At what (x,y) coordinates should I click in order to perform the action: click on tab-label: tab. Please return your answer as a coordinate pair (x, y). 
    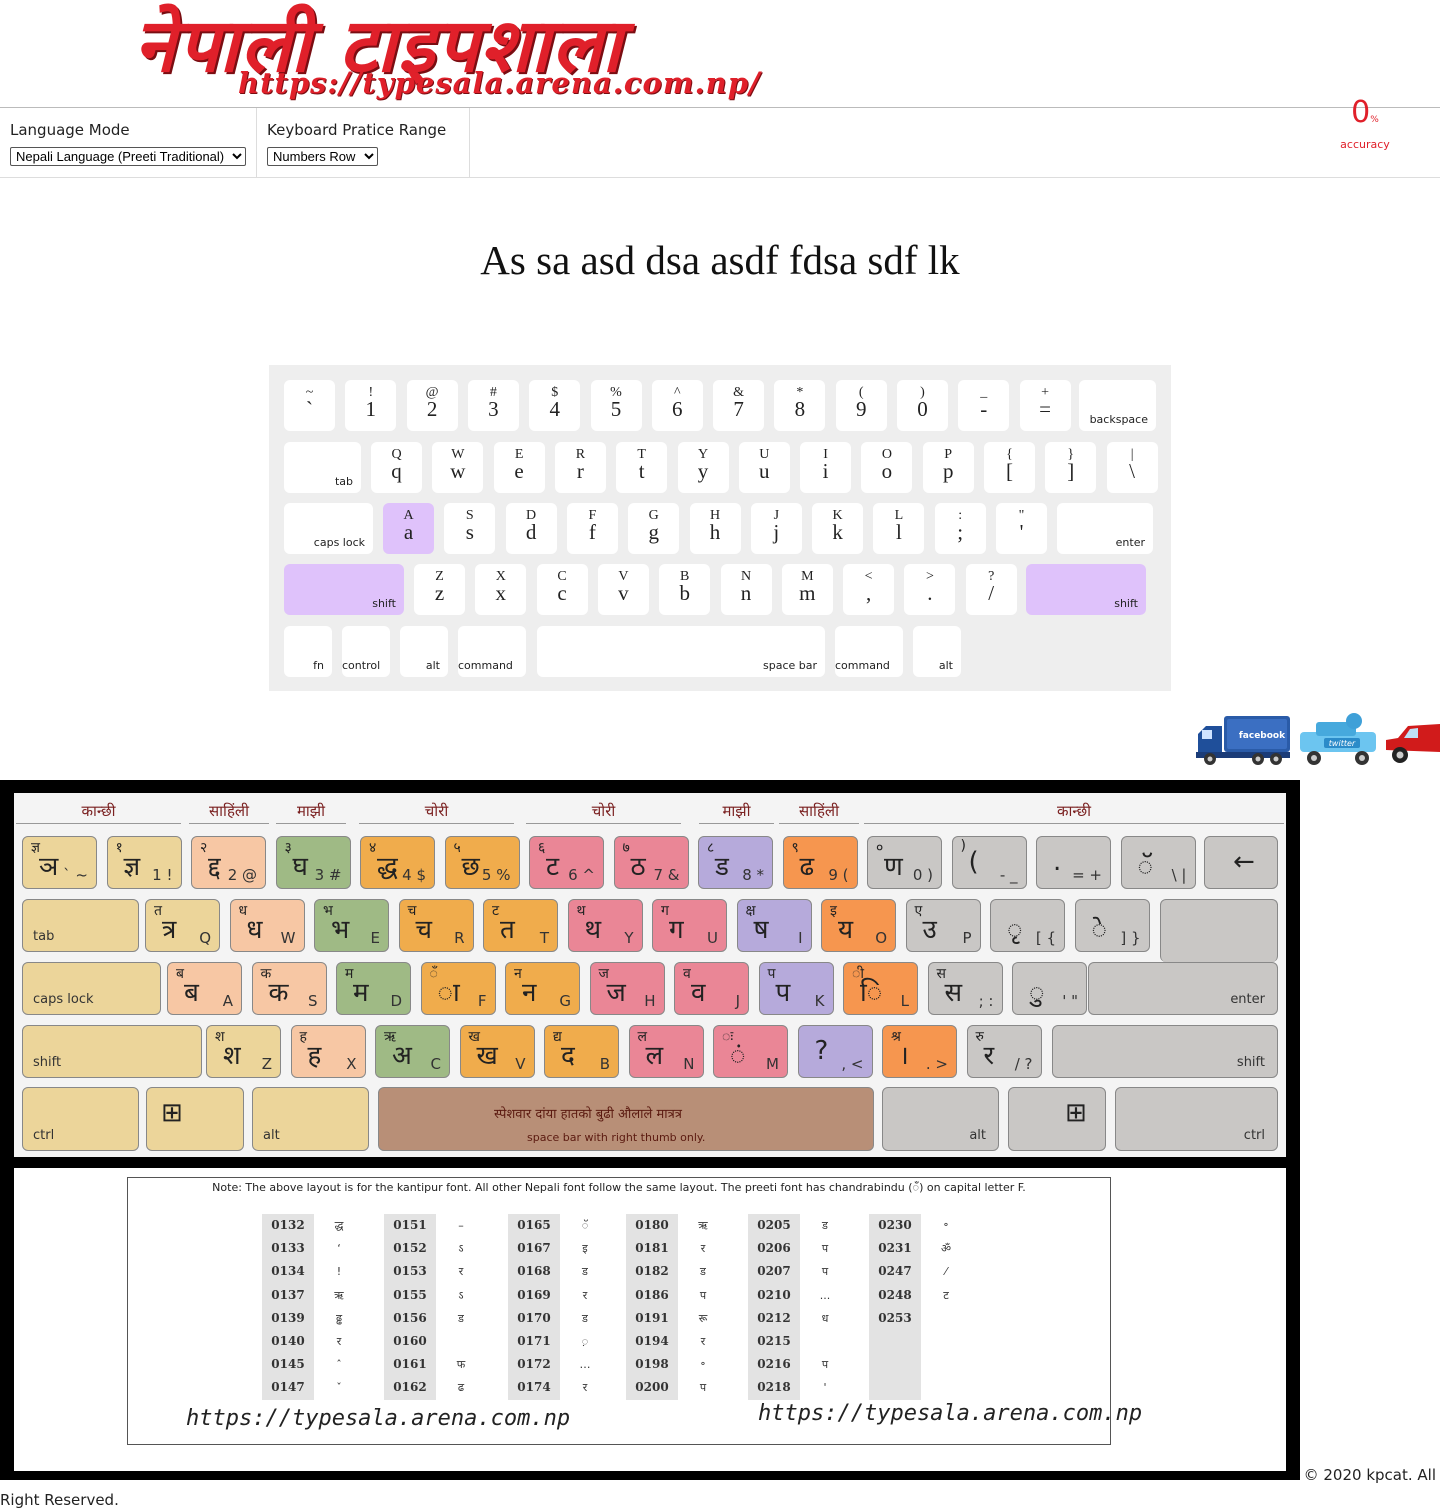
    Looking at the image, I should click on (44, 936).